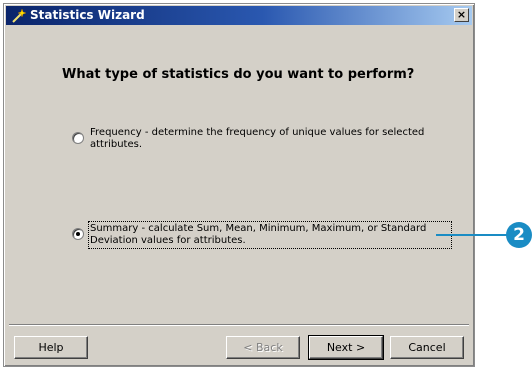 The image size is (532, 372). Describe the element at coordinates (78, 138) in the screenshot. I see `frequency-radio` at that location.